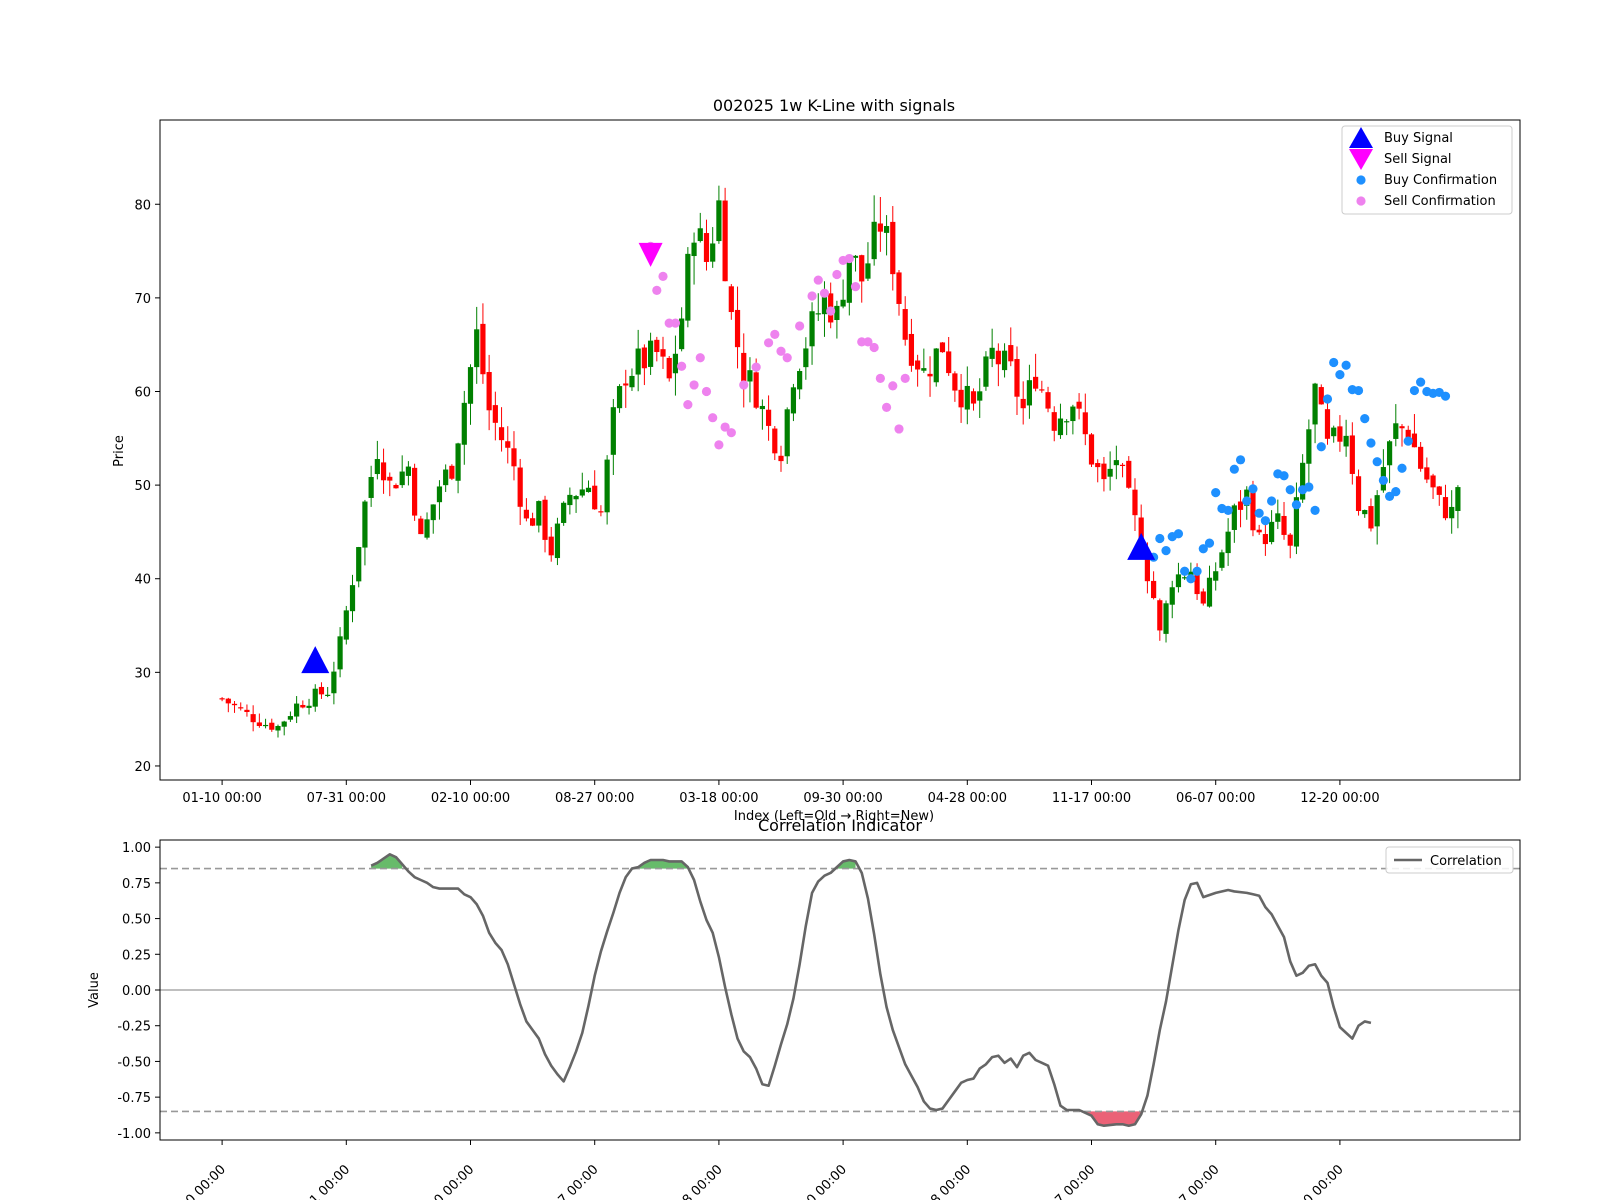 This screenshot has width=1600, height=1200. I want to click on kline-title: 002025 1w K-Line with signals, so click(834, 105).